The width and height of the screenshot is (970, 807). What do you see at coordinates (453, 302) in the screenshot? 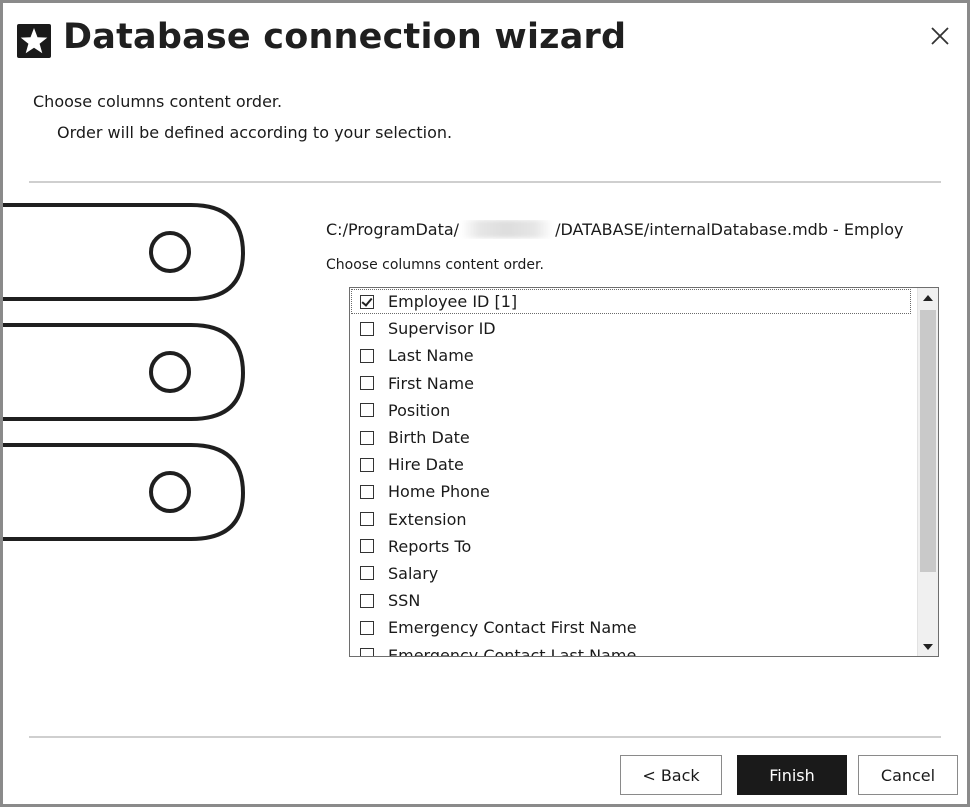
I see `column-label: Employee ID [1]` at bounding box center [453, 302].